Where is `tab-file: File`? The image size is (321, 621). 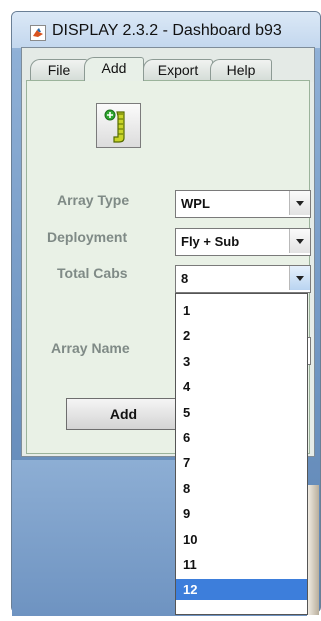 tab-file: File is located at coordinates (59, 69).